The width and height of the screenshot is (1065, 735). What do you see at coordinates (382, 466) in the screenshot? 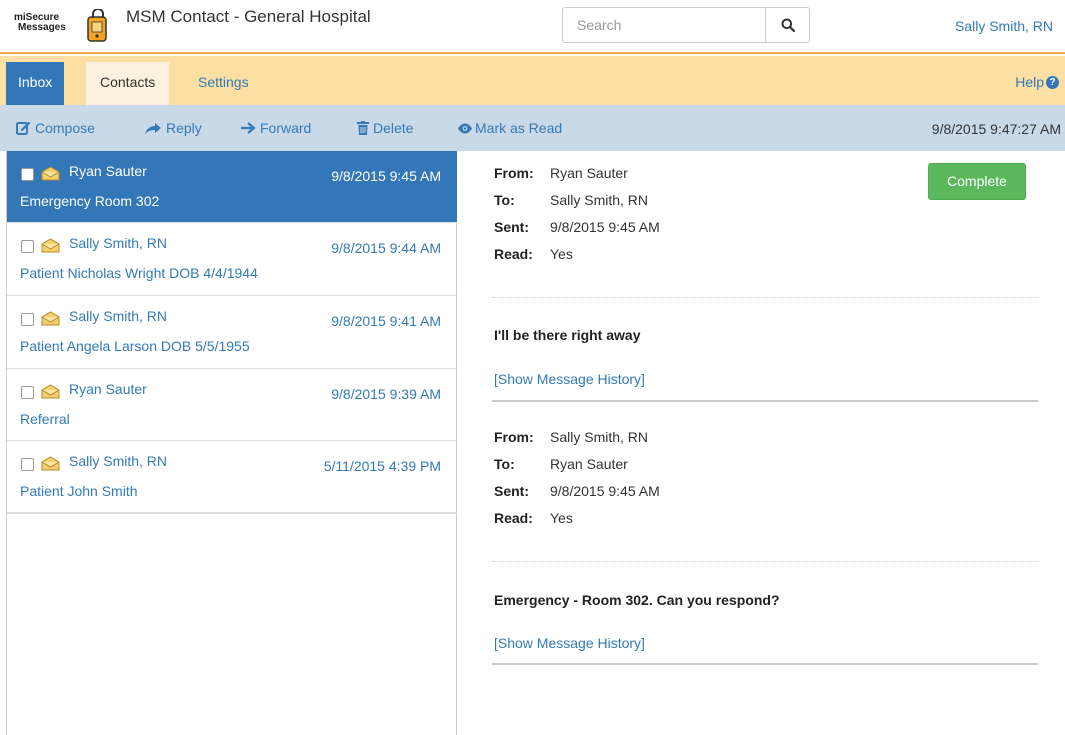
I see `message-date: 5/11/2015 4:39 PM` at bounding box center [382, 466].